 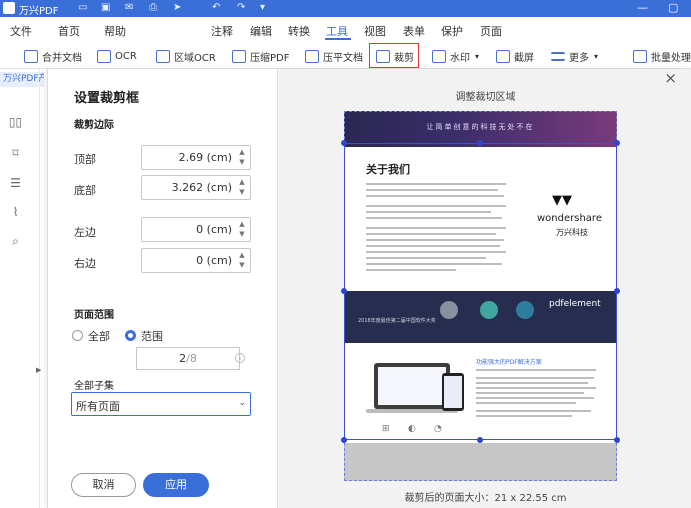 I want to click on right-margin-label: 右边, so click(x=85, y=263).